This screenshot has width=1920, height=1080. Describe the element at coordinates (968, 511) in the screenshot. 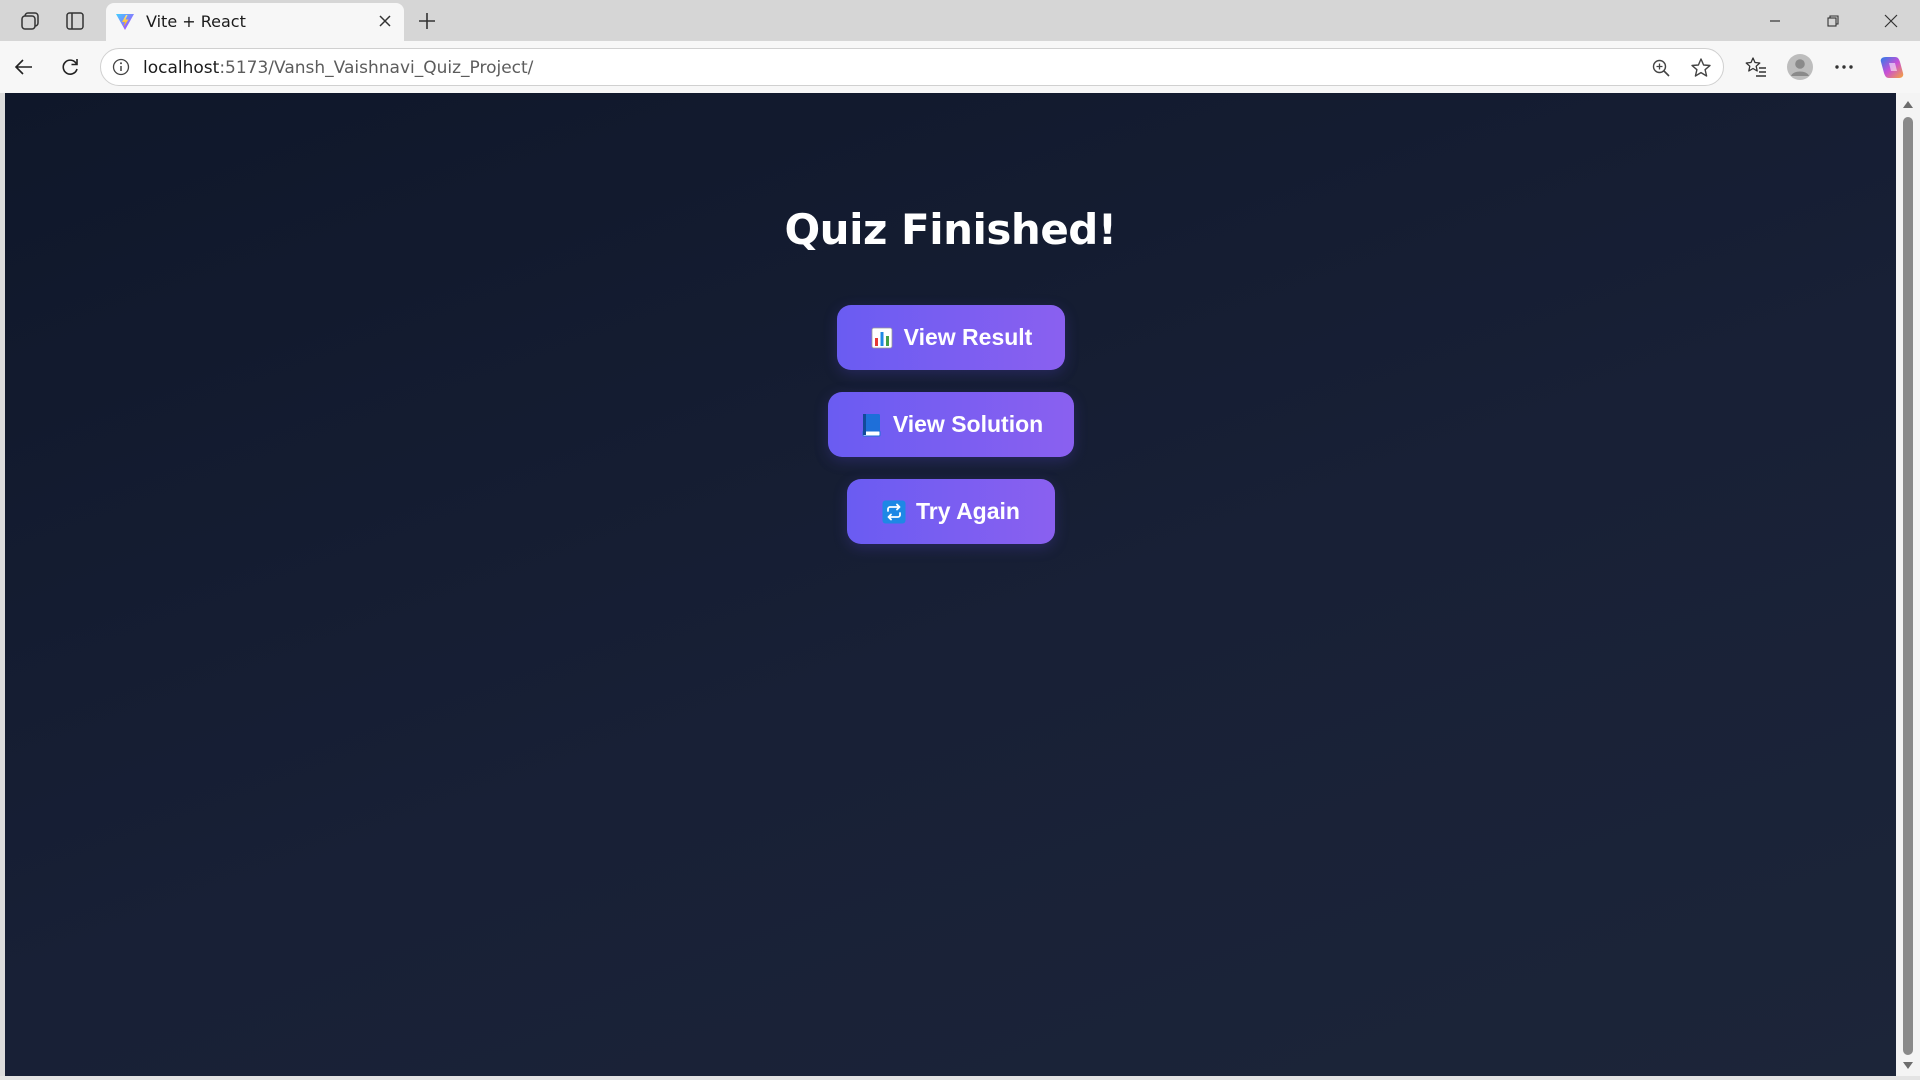

I see `try-again-label: Try Again` at that location.